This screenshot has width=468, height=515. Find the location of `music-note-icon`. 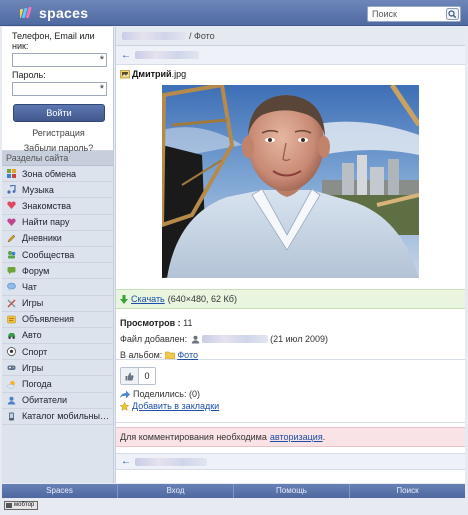

music-note-icon is located at coordinates (11, 189).